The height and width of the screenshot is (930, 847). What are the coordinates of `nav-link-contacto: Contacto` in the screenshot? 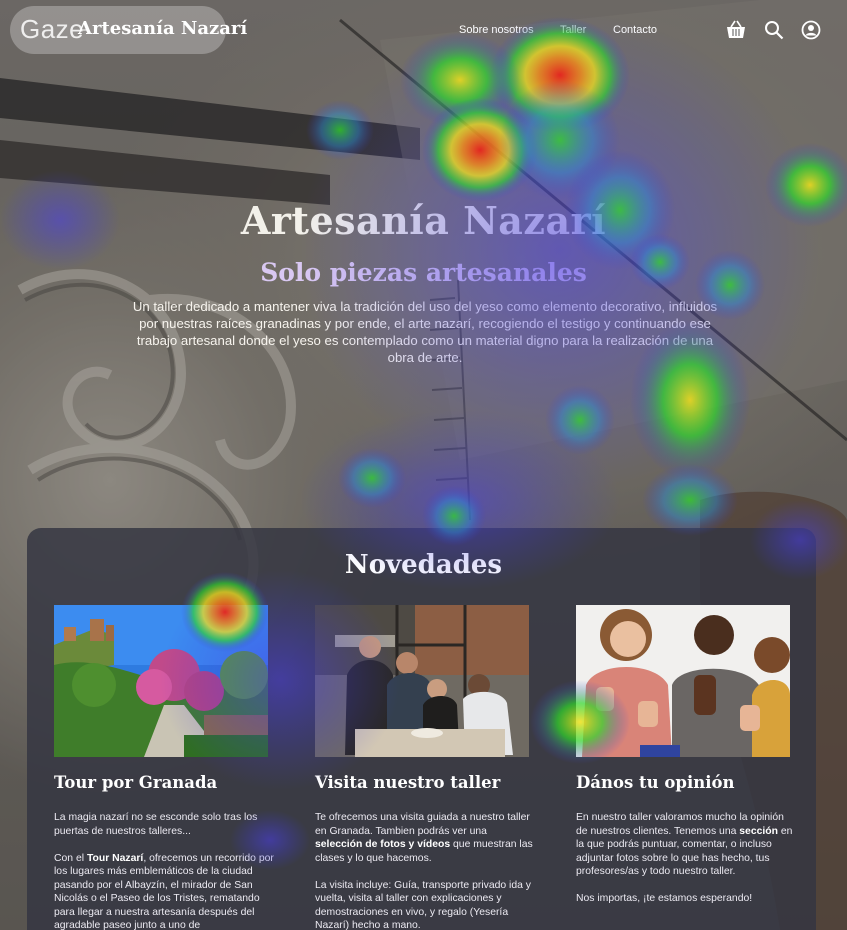 It's located at (635, 30).